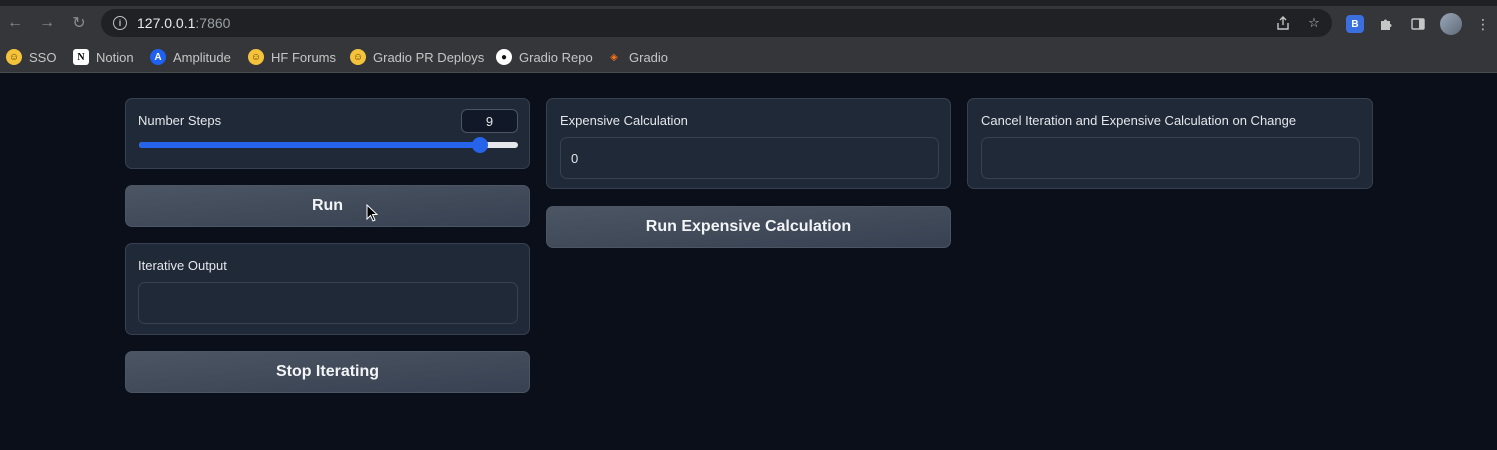 This screenshot has height=450, width=1497. What do you see at coordinates (504, 57) in the screenshot?
I see `github-icon: ●` at bounding box center [504, 57].